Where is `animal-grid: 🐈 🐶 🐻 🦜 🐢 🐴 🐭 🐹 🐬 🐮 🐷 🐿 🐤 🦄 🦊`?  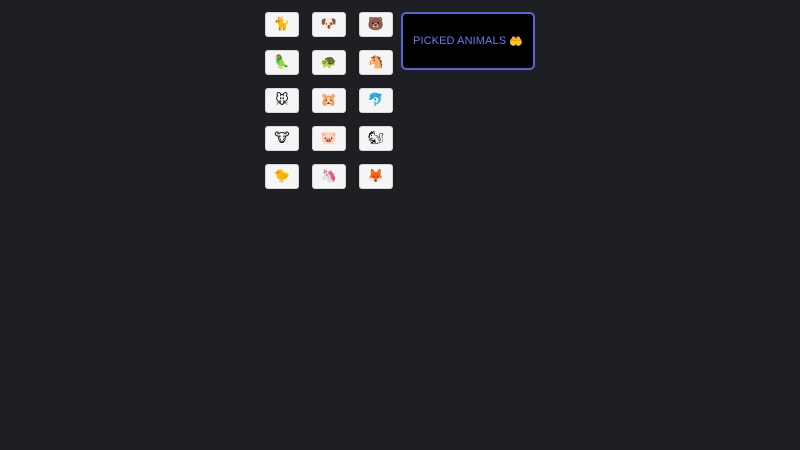
animal-grid: 🐈 🐶 🐻 🦜 🐢 🐴 🐭 🐹 🐬 🐮 🐷 🐿 🐤 🦄 🦊 is located at coordinates (329, 100).